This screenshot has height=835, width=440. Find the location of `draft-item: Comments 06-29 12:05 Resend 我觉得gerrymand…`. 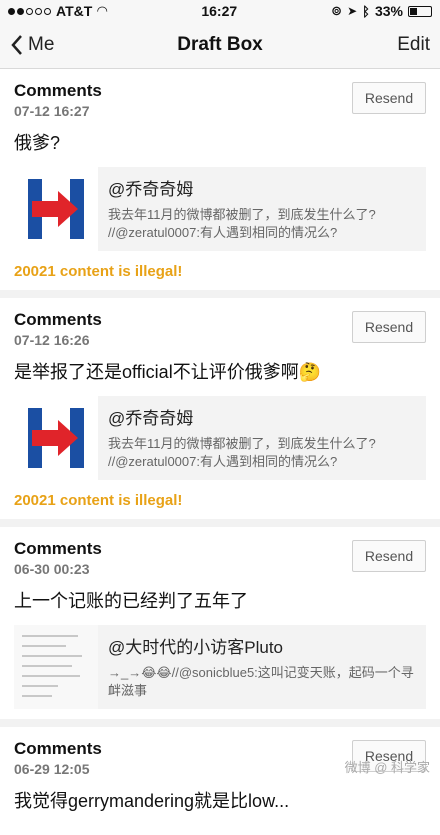

draft-item: Comments 06-29 12:05 Resend 我觉得gerrymand… is located at coordinates (220, 781).